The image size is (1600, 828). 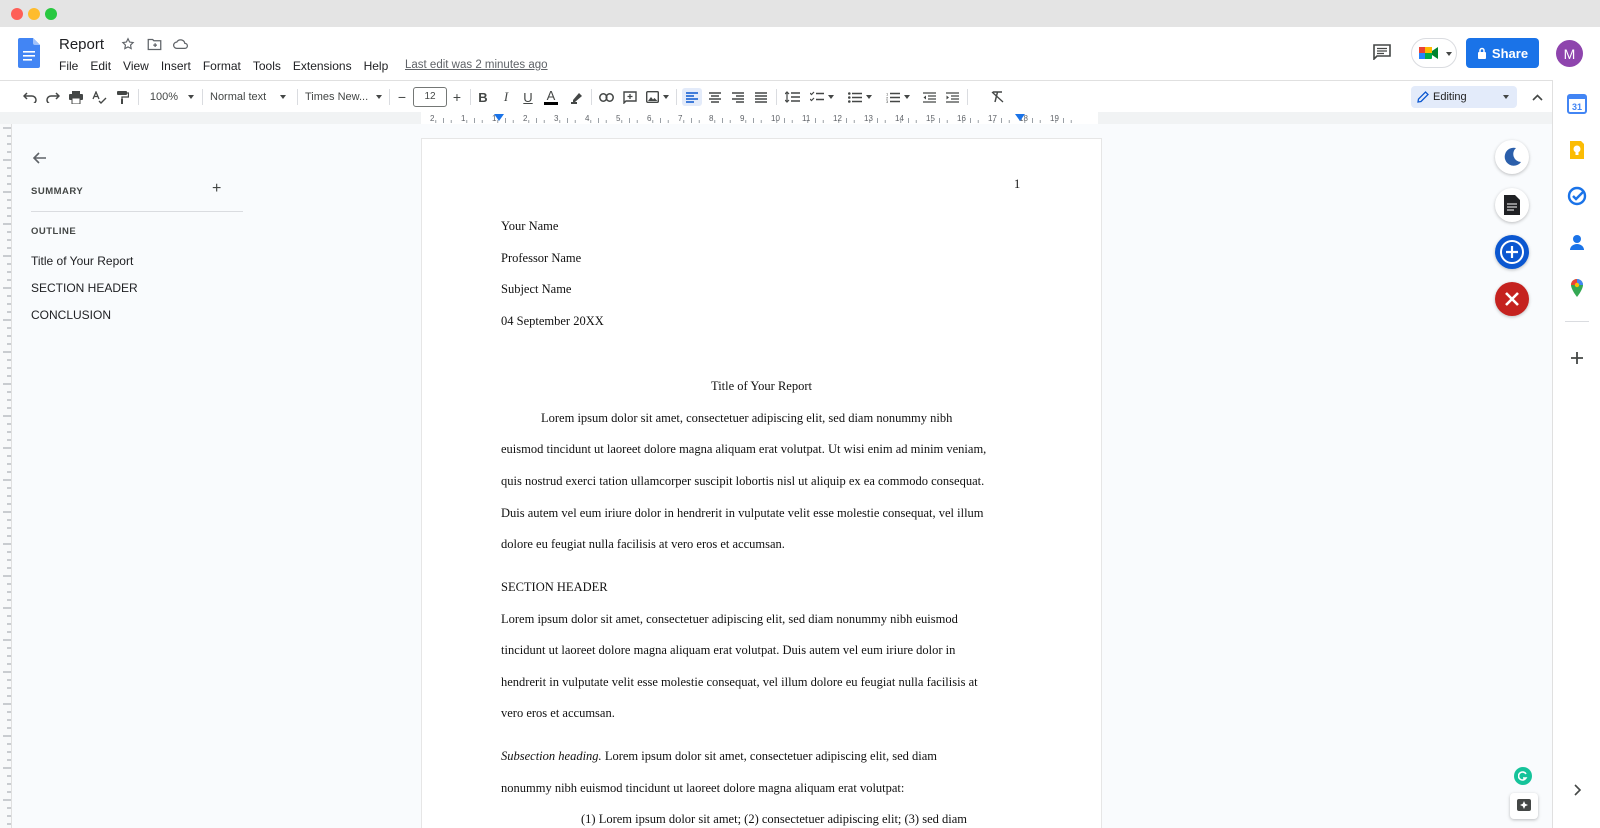 I want to click on outline-item-section-header: SECTION HEADER, so click(x=84, y=288).